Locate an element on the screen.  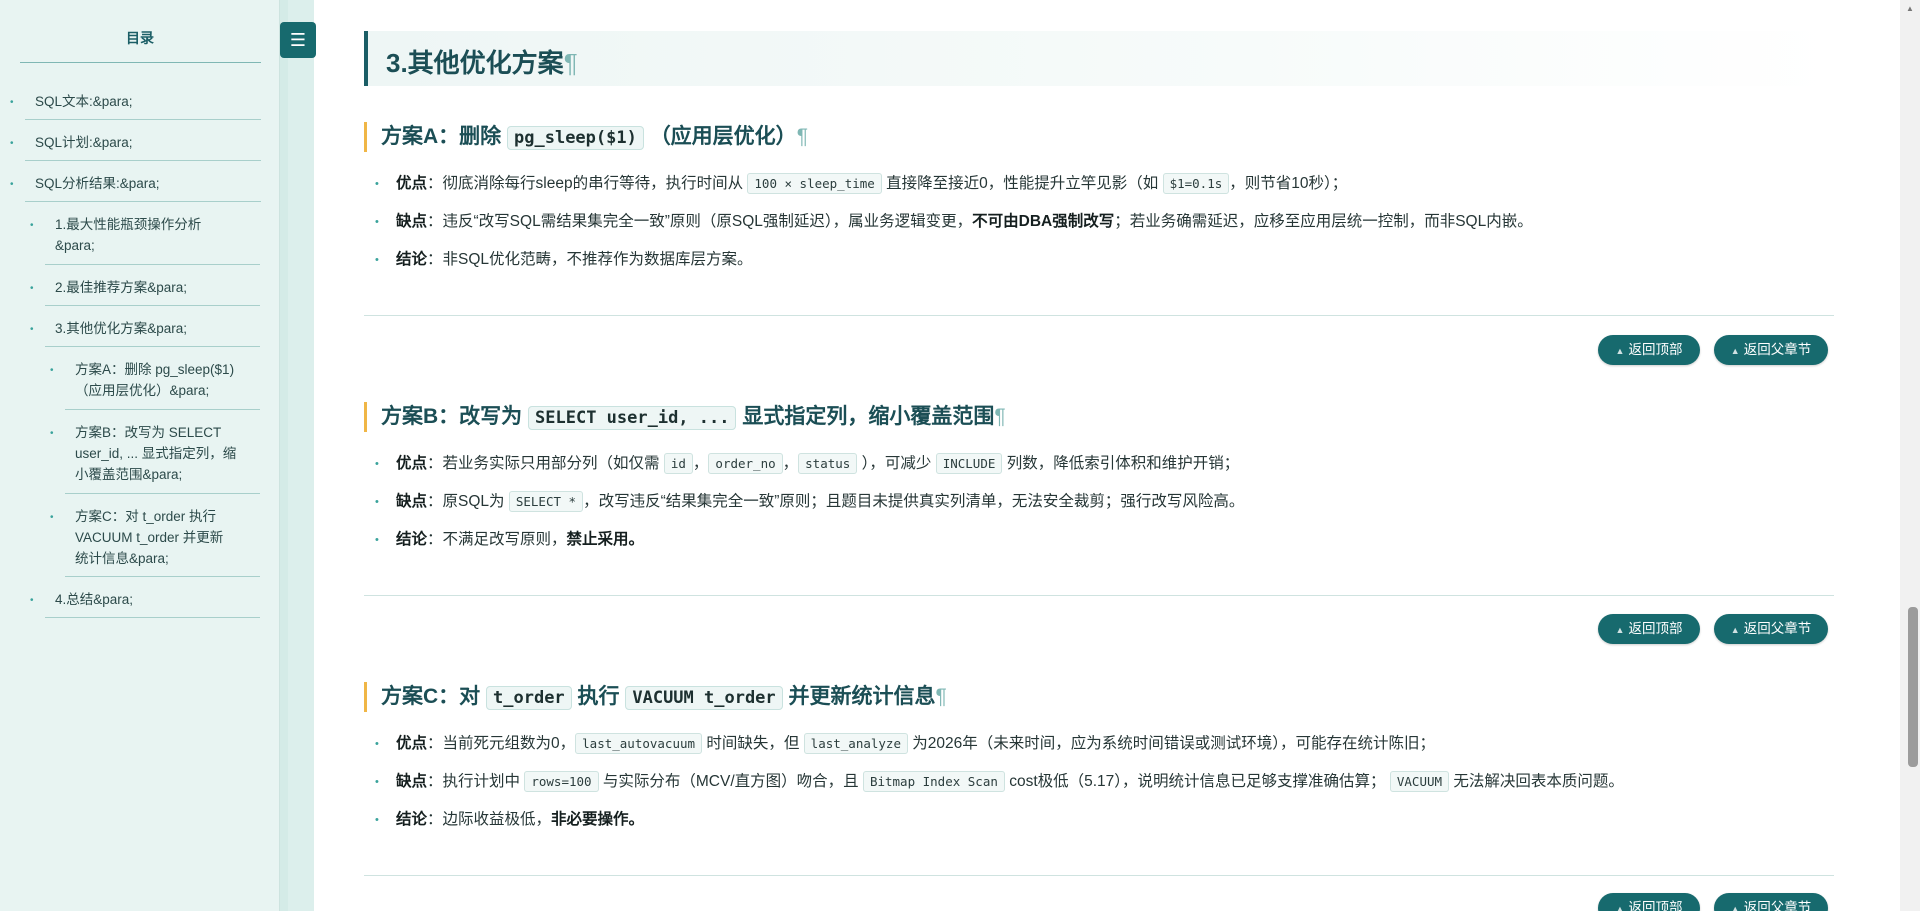
toc-item-summary: • 4.总结&para; is located at coordinates (81, 599).